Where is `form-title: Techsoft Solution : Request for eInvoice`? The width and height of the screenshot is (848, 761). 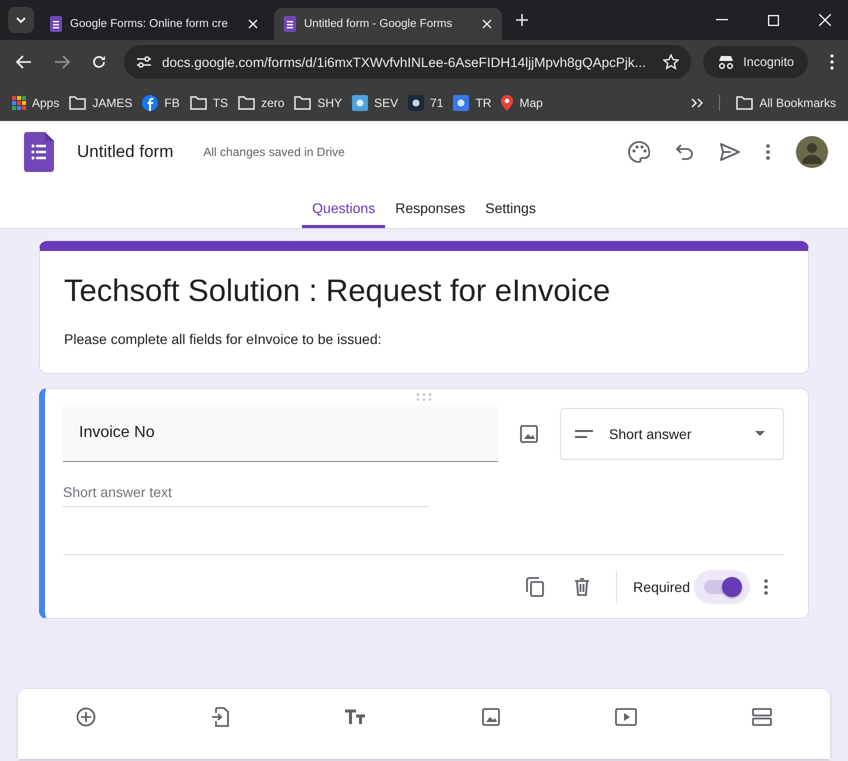 form-title: Techsoft Solution : Request for eInvoice is located at coordinates (424, 291).